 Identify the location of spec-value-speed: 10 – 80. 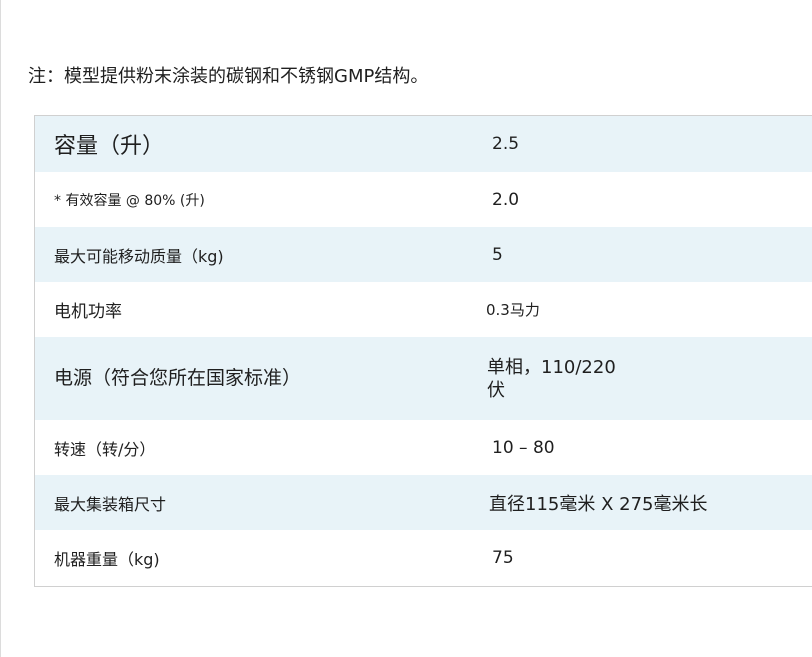
(523, 447).